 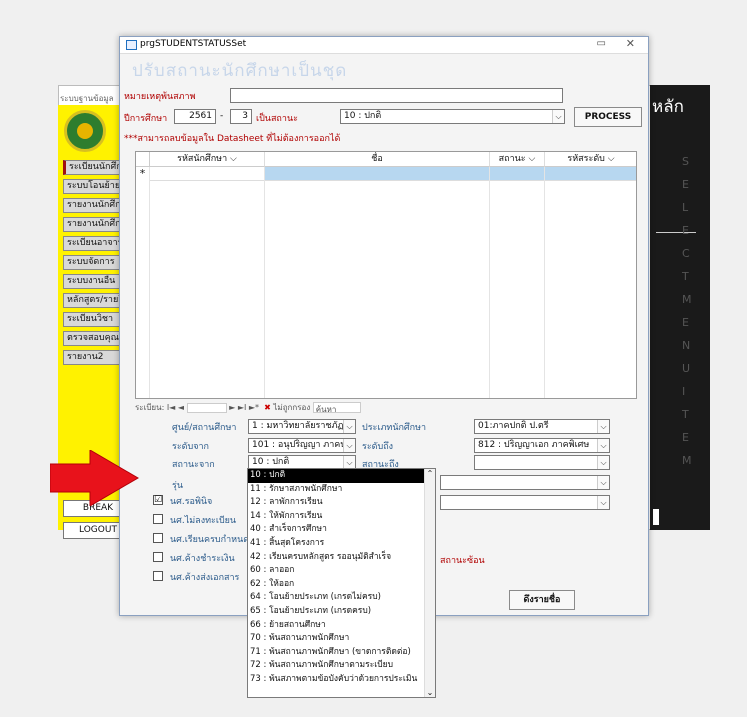 What do you see at coordinates (150, 407) in the screenshot?
I see `record-label: ระเบียน:` at bounding box center [150, 407].